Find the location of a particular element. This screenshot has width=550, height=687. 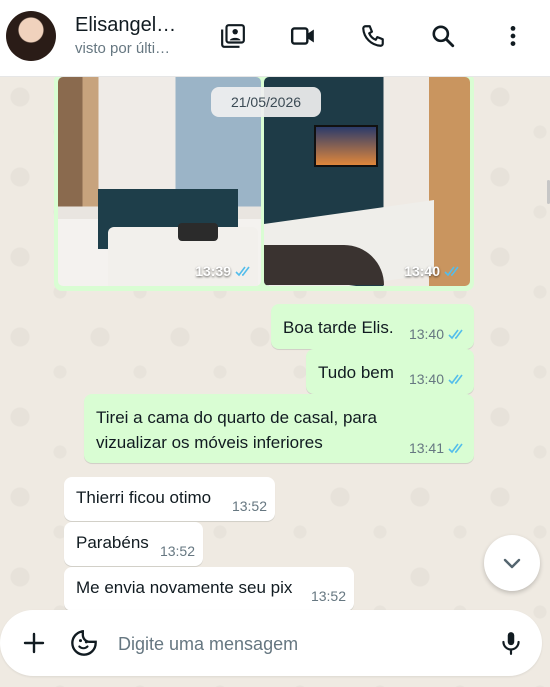

message-input is located at coordinates (303, 644).